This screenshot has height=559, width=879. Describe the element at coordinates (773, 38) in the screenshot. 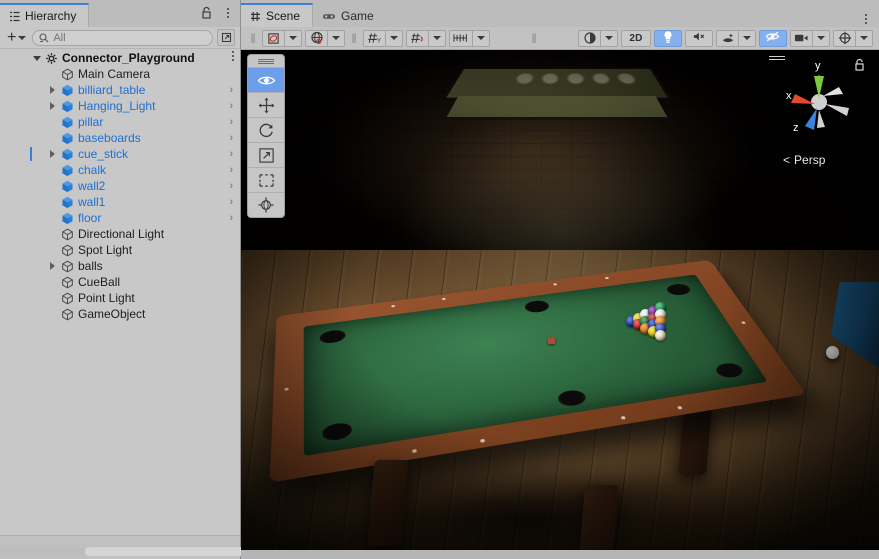

I see `scene-visibility-button` at that location.